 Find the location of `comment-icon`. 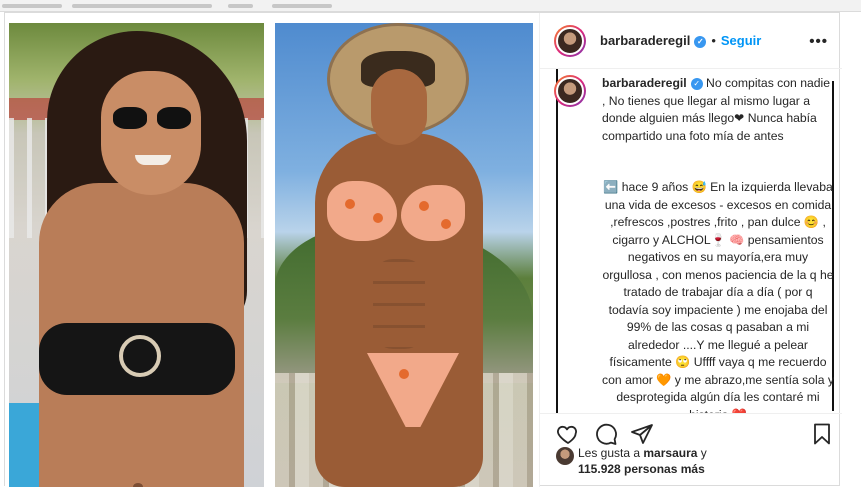

comment-icon is located at coordinates (606, 434).